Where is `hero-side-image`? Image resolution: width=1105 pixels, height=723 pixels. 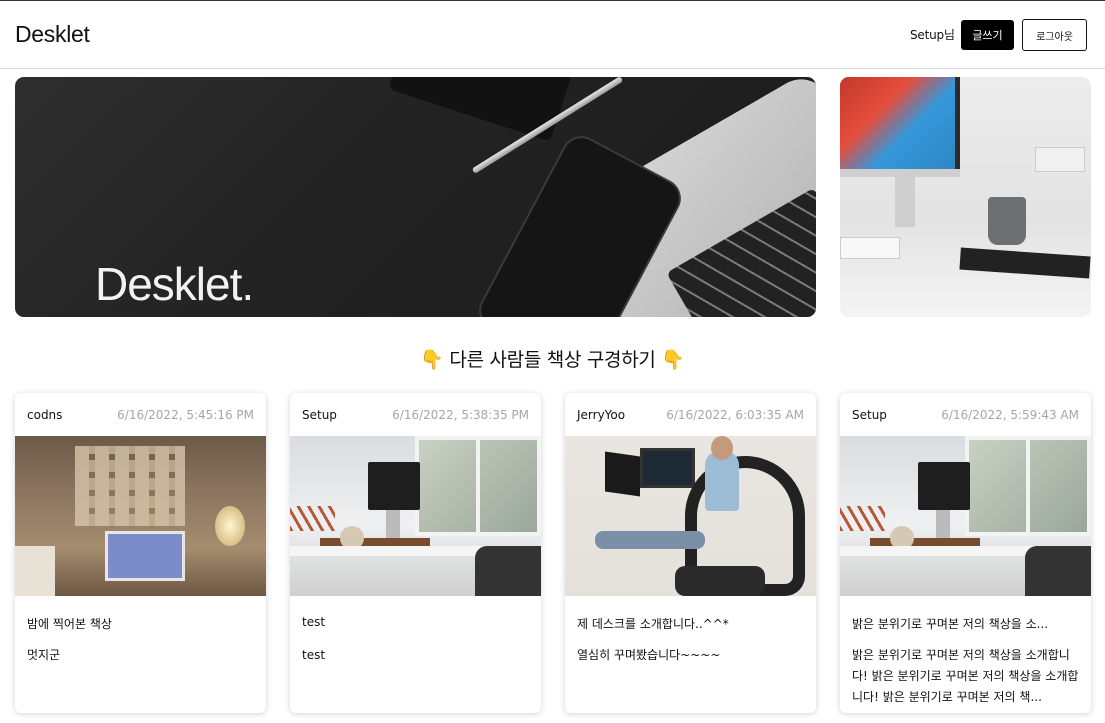
hero-side-image is located at coordinates (965, 197).